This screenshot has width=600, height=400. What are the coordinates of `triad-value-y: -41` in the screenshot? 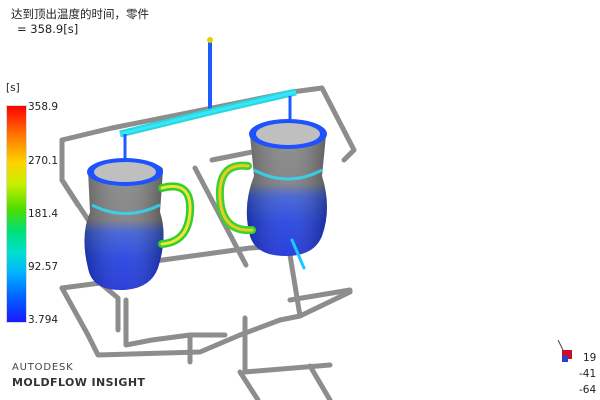 It's located at (588, 374).